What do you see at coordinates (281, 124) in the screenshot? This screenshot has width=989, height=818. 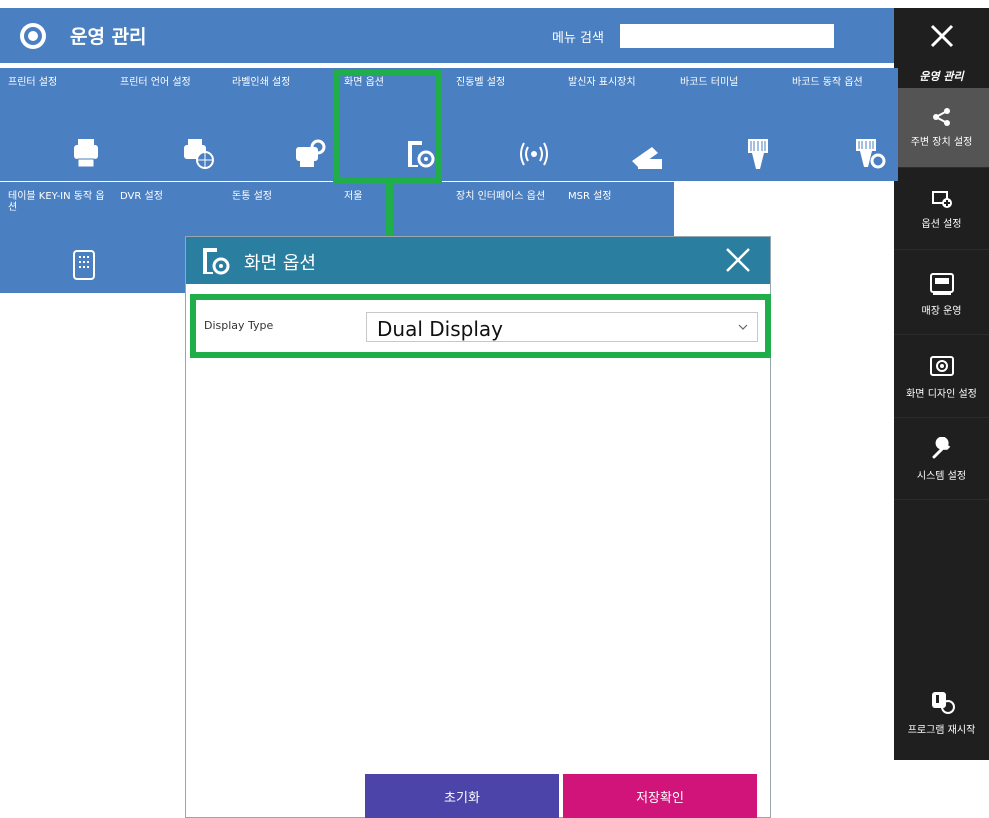 I see `tile-label-print: 라벨인쇄 설정` at bounding box center [281, 124].